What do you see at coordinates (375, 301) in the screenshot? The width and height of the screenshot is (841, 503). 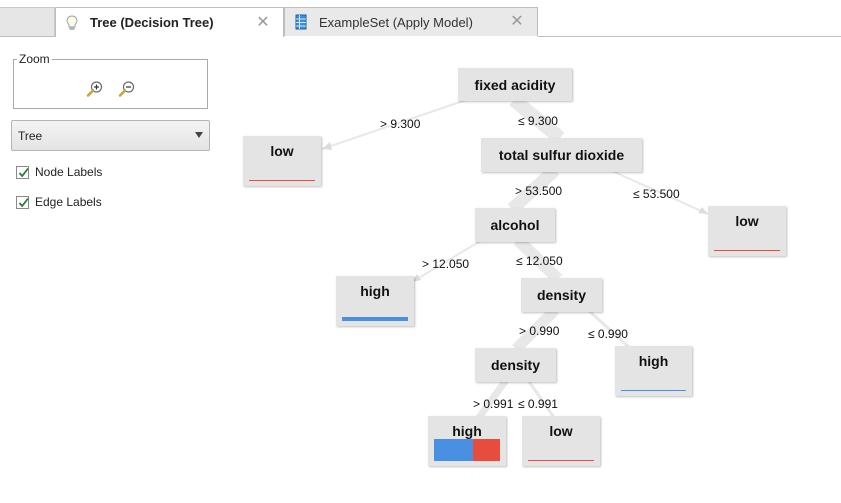 I see `leaf-high-1: high` at bounding box center [375, 301].